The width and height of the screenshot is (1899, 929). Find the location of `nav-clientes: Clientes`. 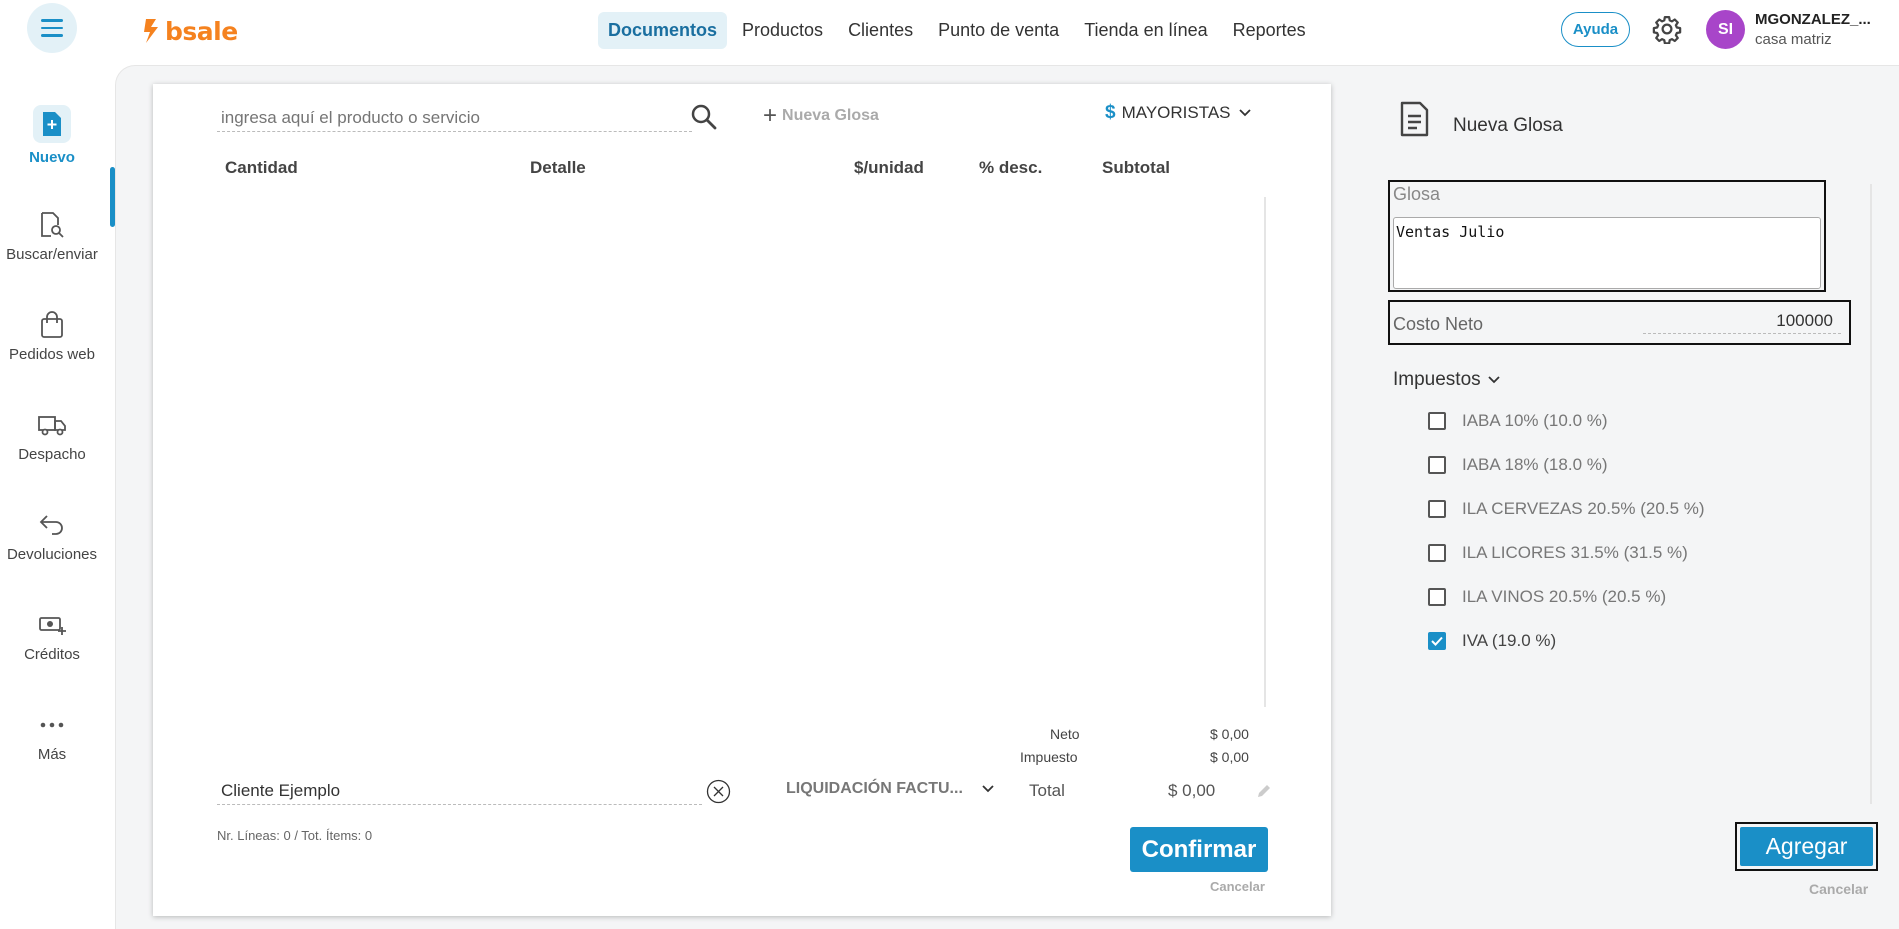

nav-clientes: Clientes is located at coordinates (880, 30).